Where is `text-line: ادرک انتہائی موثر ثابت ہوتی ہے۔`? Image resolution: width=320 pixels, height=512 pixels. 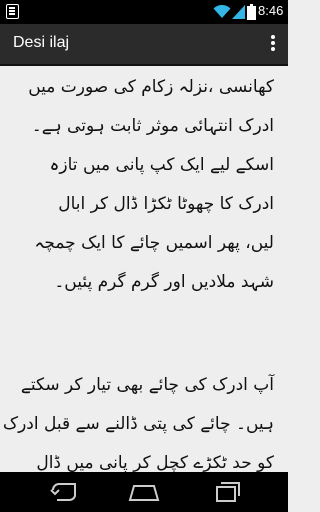
text-line: ادرک انتہائی موثر ثابت ہوتی ہے۔ is located at coordinates (152, 126).